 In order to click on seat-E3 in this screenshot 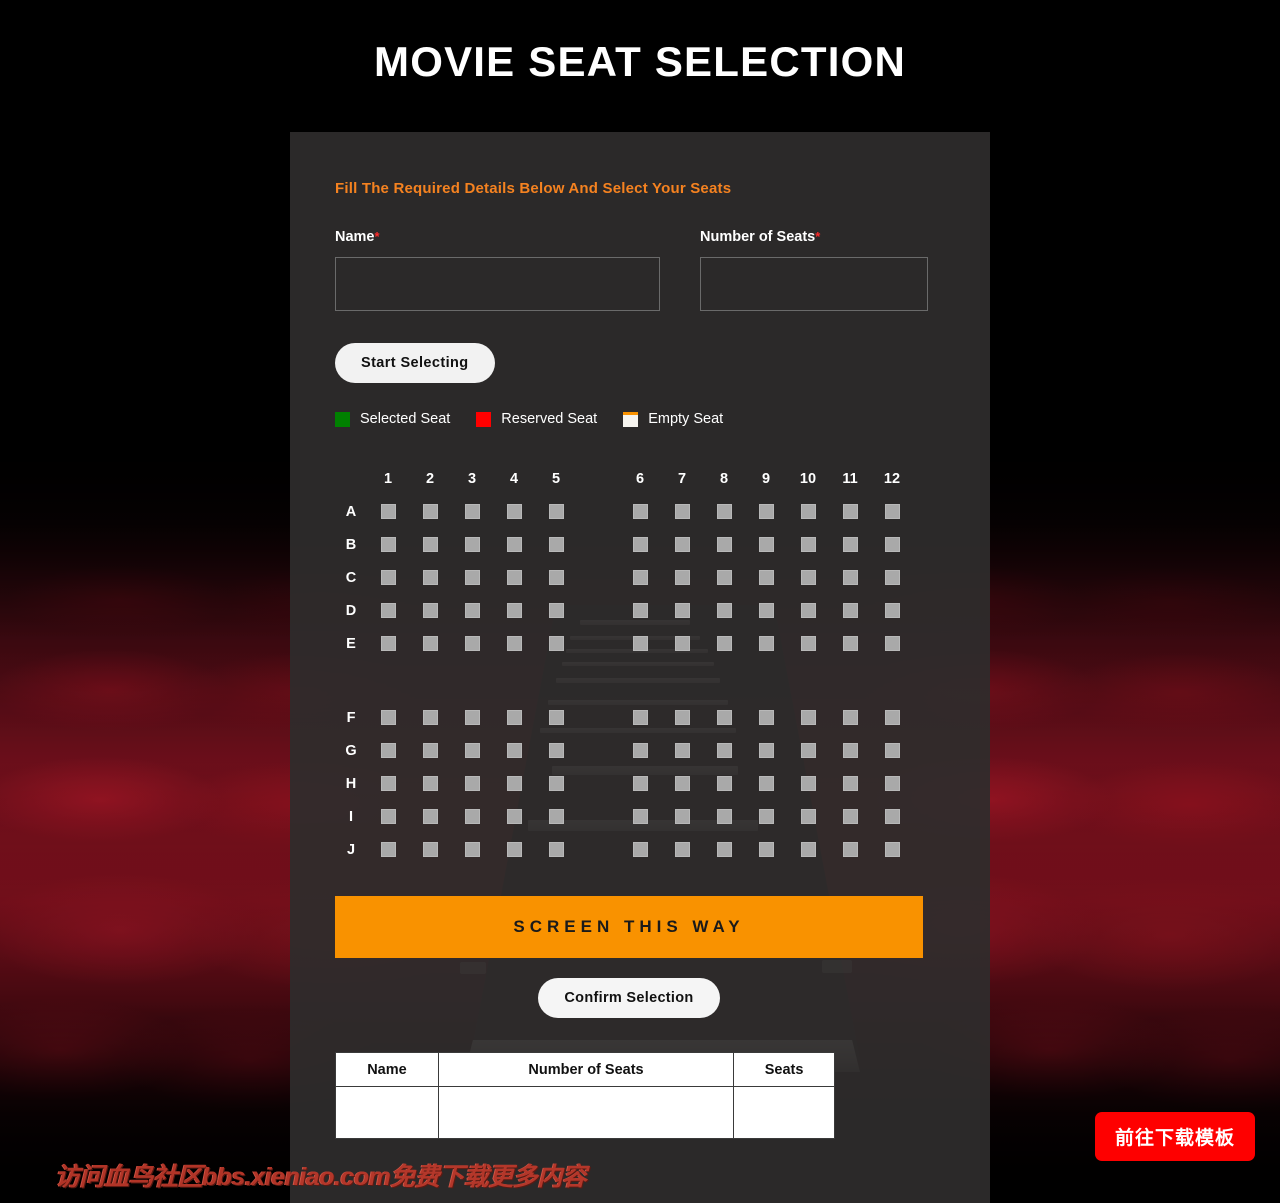, I will do `click(472, 643)`.